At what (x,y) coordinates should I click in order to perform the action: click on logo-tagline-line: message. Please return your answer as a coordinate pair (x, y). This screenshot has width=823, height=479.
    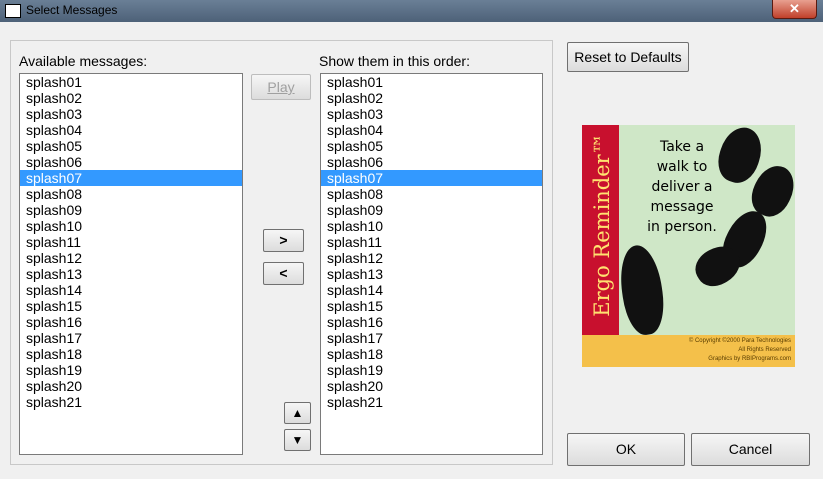
    Looking at the image, I should click on (682, 207).